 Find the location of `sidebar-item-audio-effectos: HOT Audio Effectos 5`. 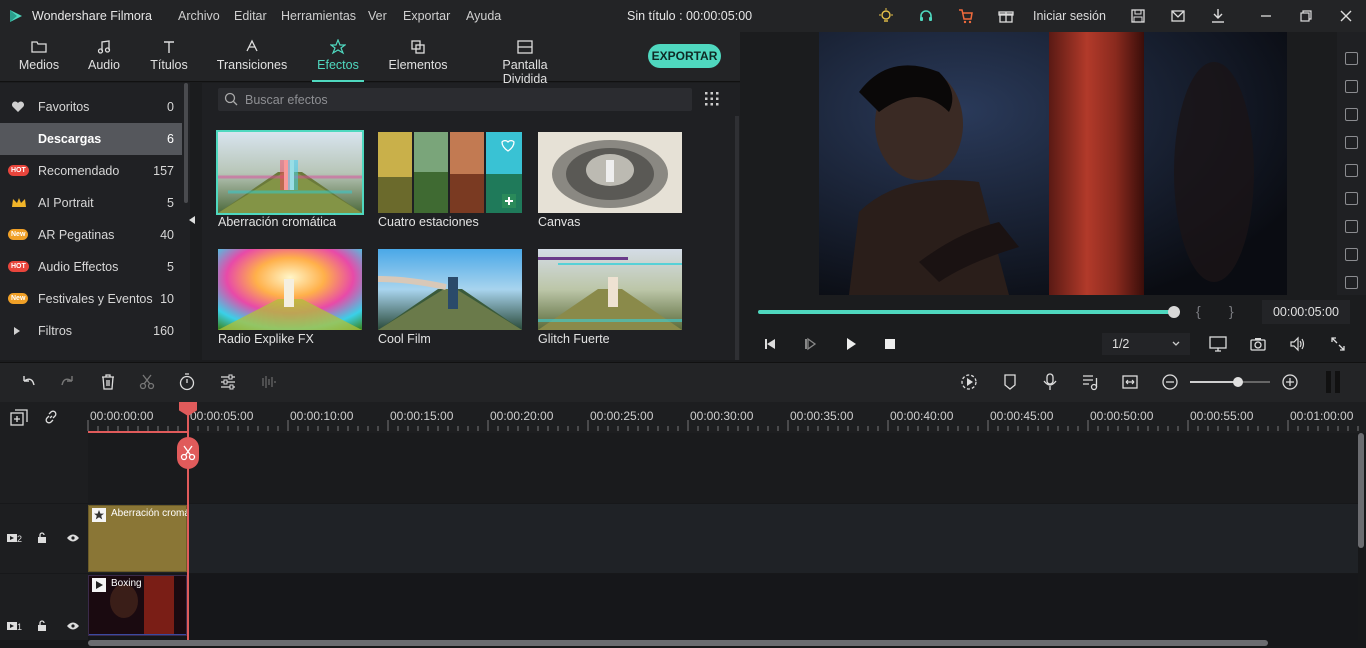

sidebar-item-audio-effectos: HOT Audio Effectos 5 is located at coordinates (91, 267).